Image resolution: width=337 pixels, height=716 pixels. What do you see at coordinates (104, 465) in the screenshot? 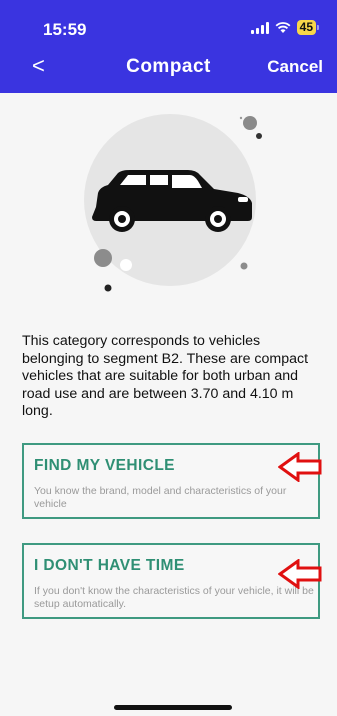
I see `option-title: FIND MY VEHICLE` at bounding box center [104, 465].